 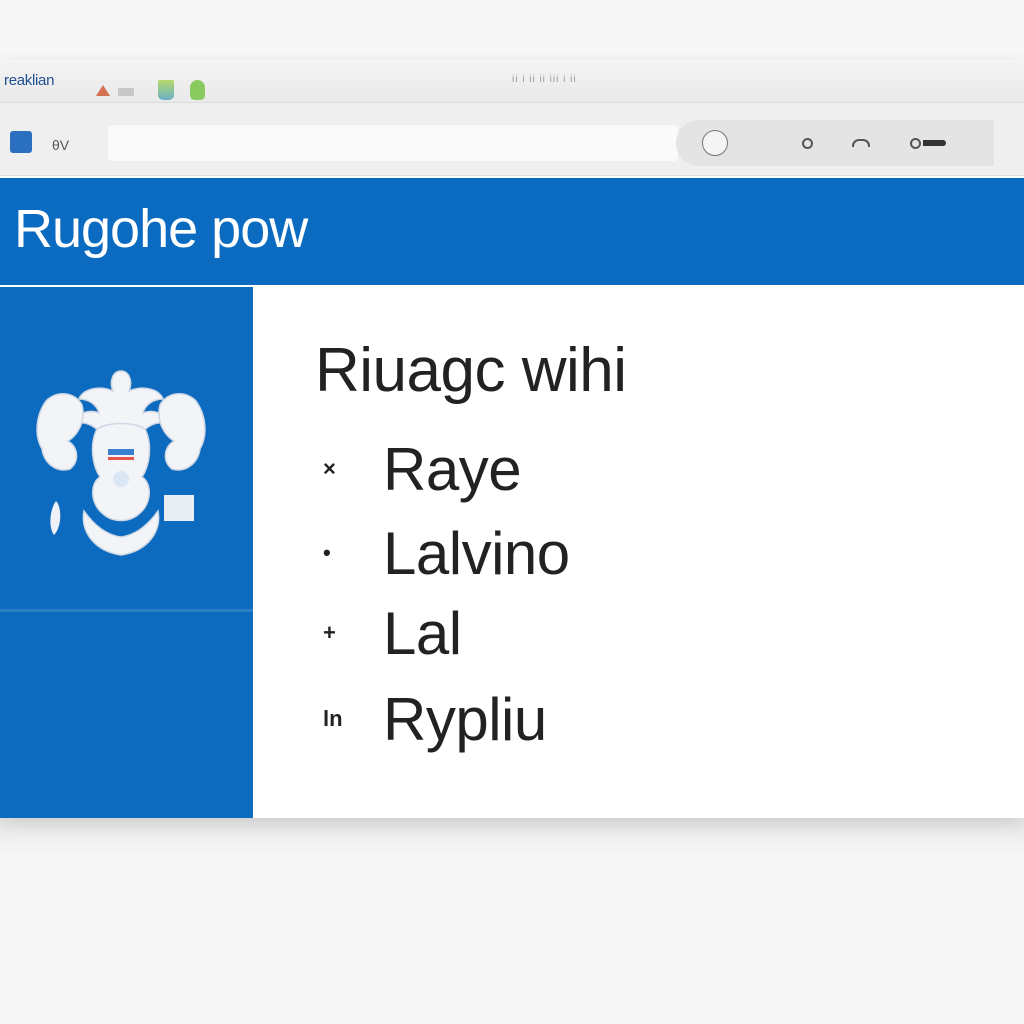 I want to click on page-header: Rugohe pow, so click(x=512, y=231).